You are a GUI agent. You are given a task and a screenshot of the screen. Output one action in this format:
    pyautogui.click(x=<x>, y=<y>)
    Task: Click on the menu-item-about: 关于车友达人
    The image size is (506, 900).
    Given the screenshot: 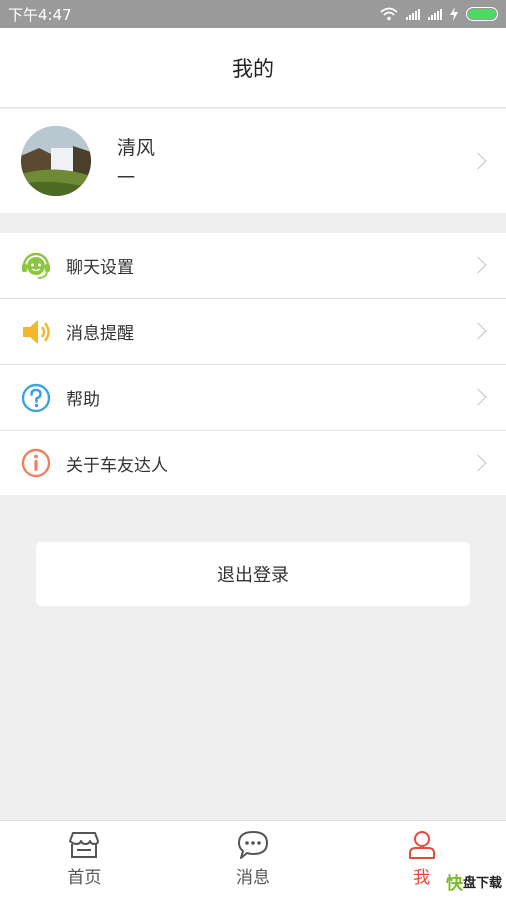 What is the action you would take?
    pyautogui.click(x=253, y=463)
    